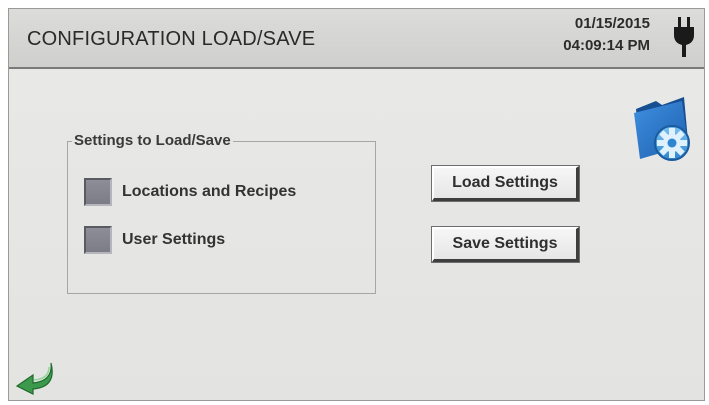 The width and height of the screenshot is (709, 405). I want to click on locations-and-recipes-checkbox, so click(98, 192).